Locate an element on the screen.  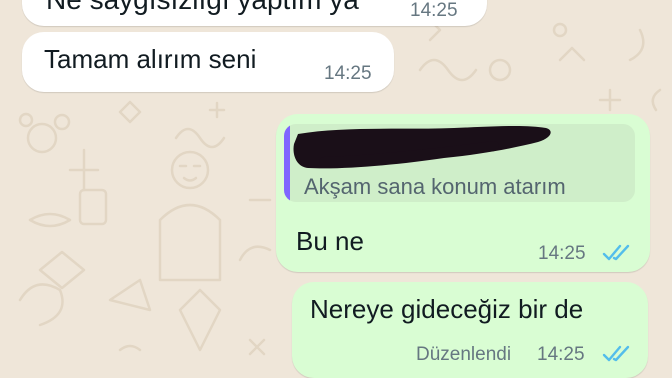
outgoing-message-bubble: Nereye gideceğiz bir de Düzenlendi 14:25 is located at coordinates (470, 330).